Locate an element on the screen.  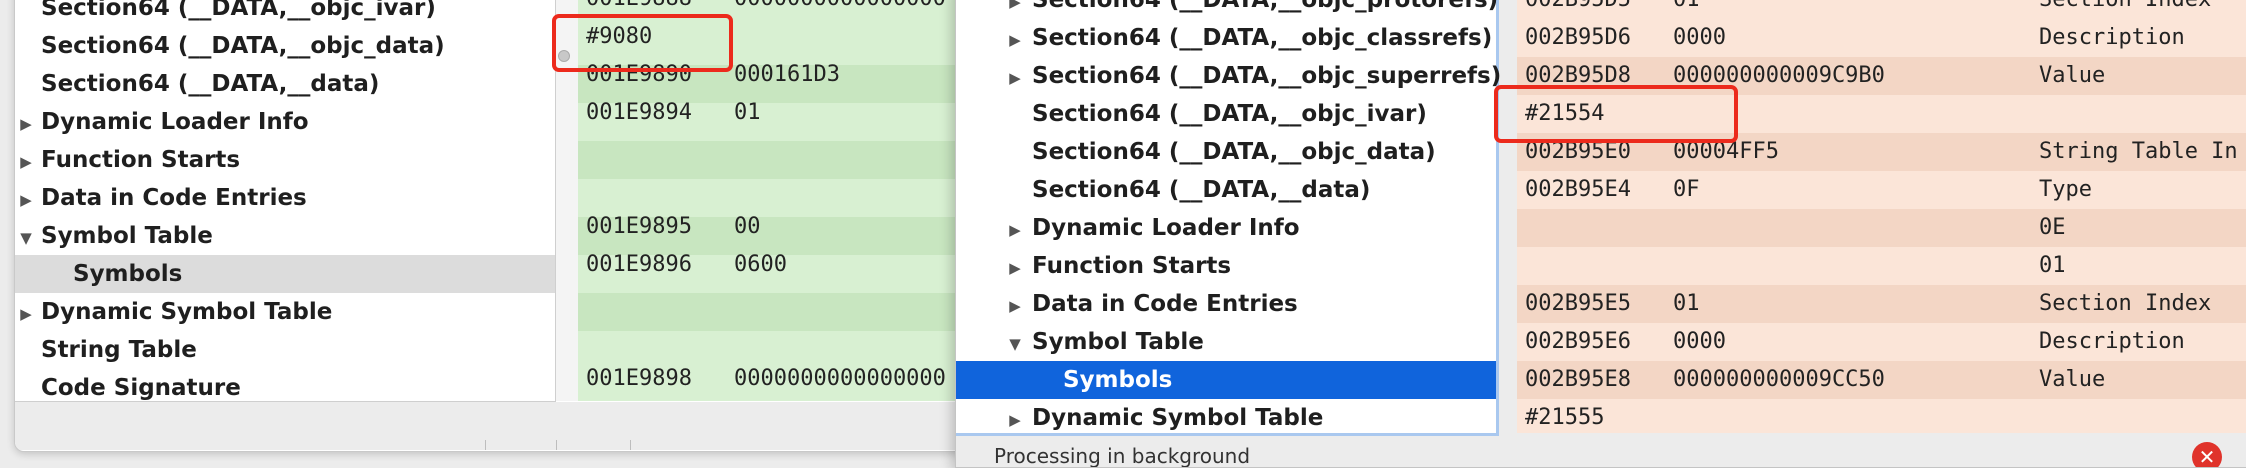
table-row: 002B95D6 0000 Description is located at coordinates (1855, 38).